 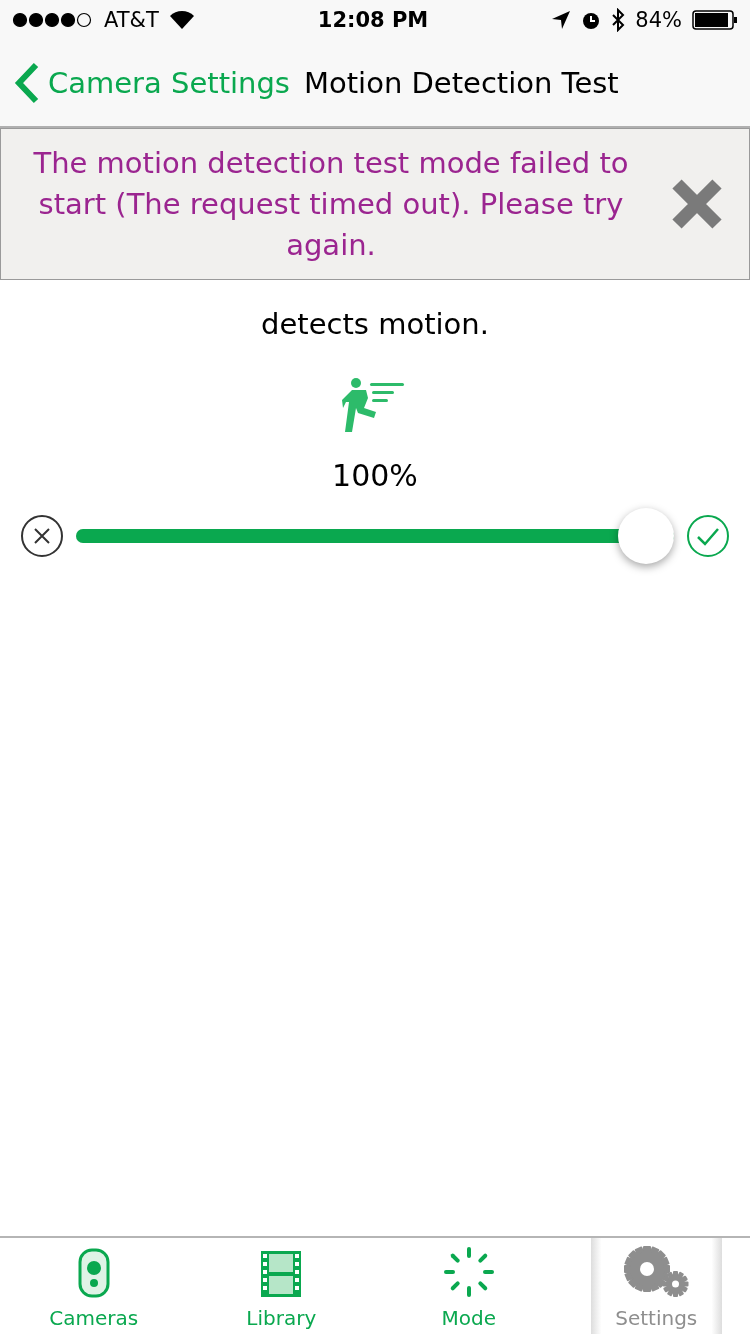 What do you see at coordinates (656, 1272) in the screenshot?
I see `gear-icon` at bounding box center [656, 1272].